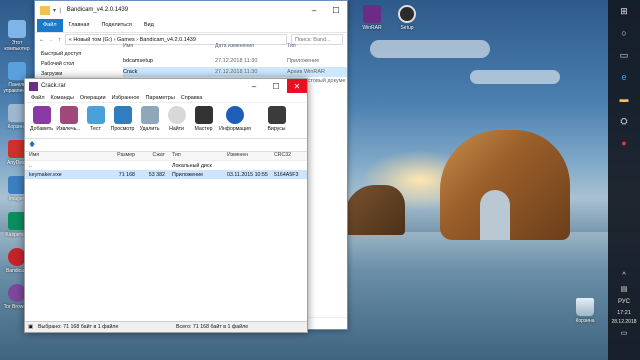  Describe the element at coordinates (166, 165) in the screenshot. I see `archive-row-parent: .. Локальный диск` at that location.